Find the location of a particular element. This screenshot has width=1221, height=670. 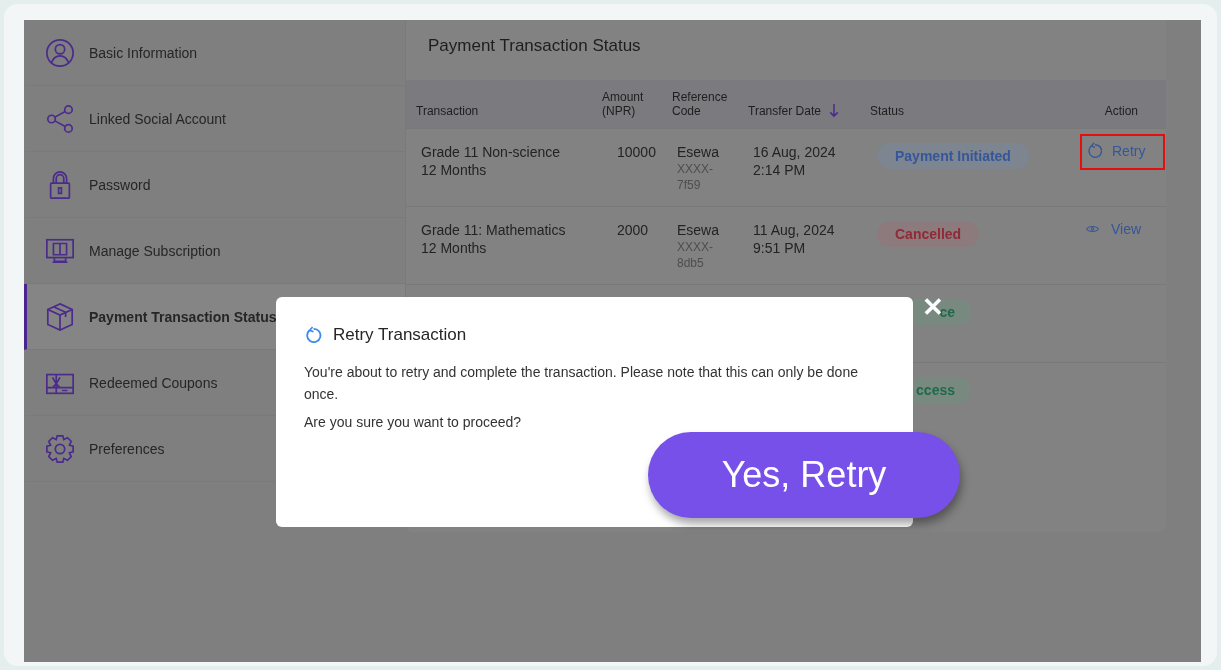

sidebar-label: Payment Transaction Status is located at coordinates (183, 316).